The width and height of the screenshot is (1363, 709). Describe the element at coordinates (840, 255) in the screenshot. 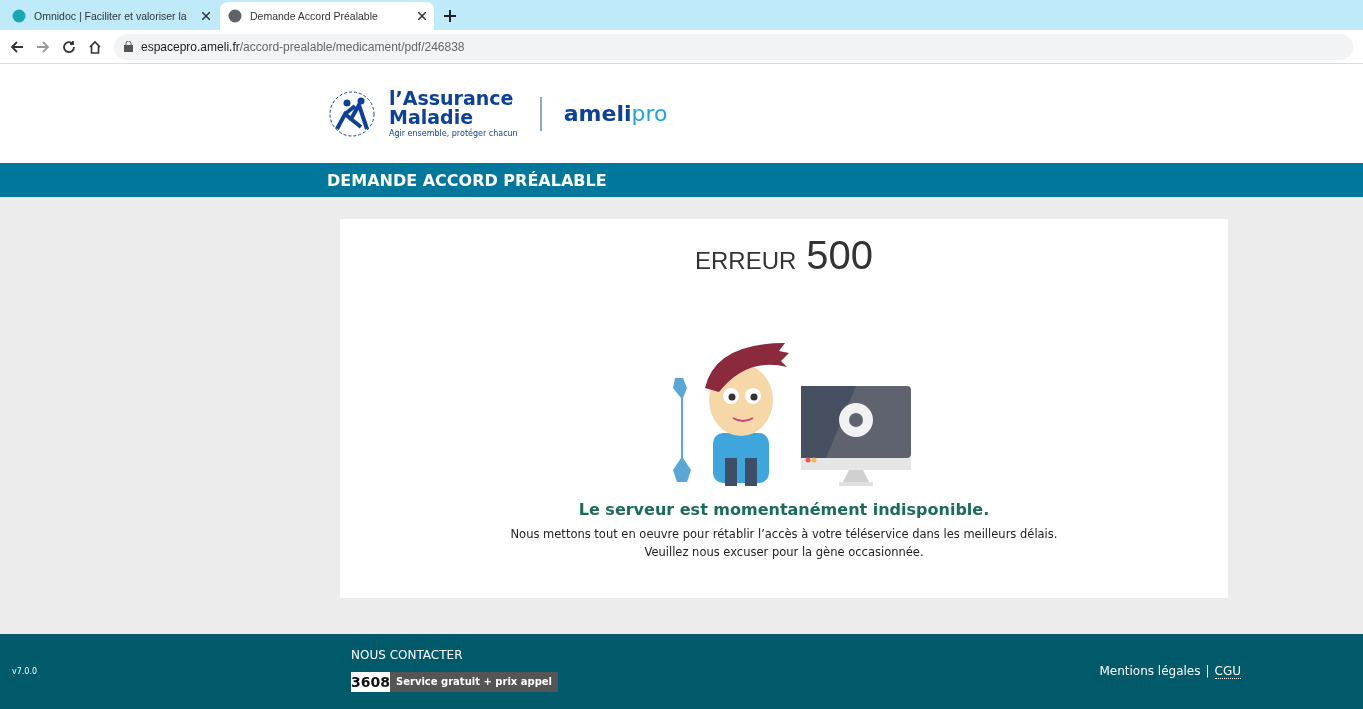

I see `error-code: 500` at that location.